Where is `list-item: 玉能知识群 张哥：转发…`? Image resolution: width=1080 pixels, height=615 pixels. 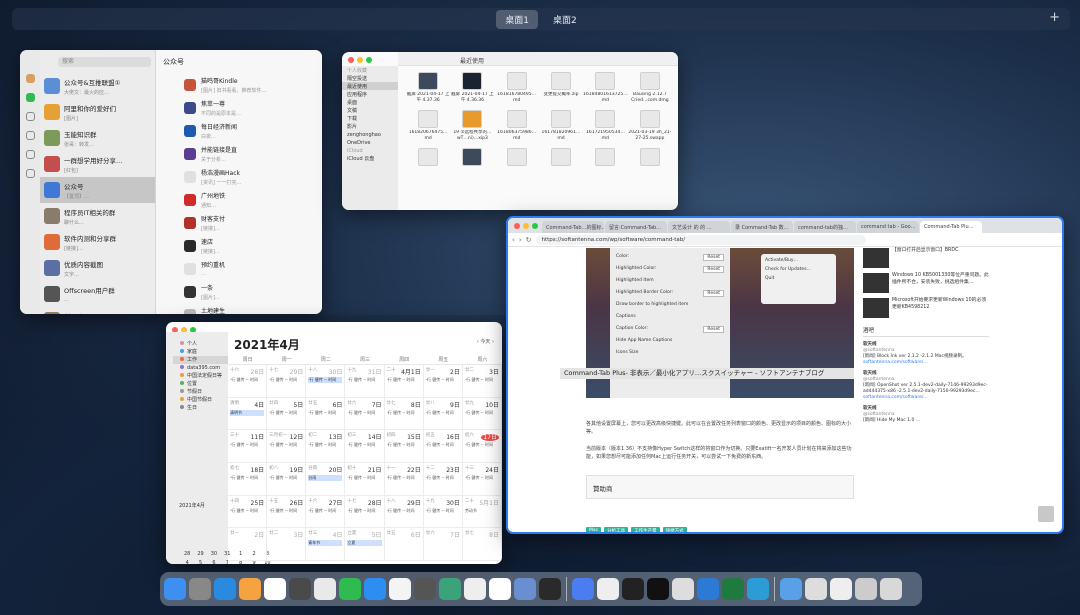 list-item: 玉能知识群 张哥：转发… is located at coordinates (97, 138).